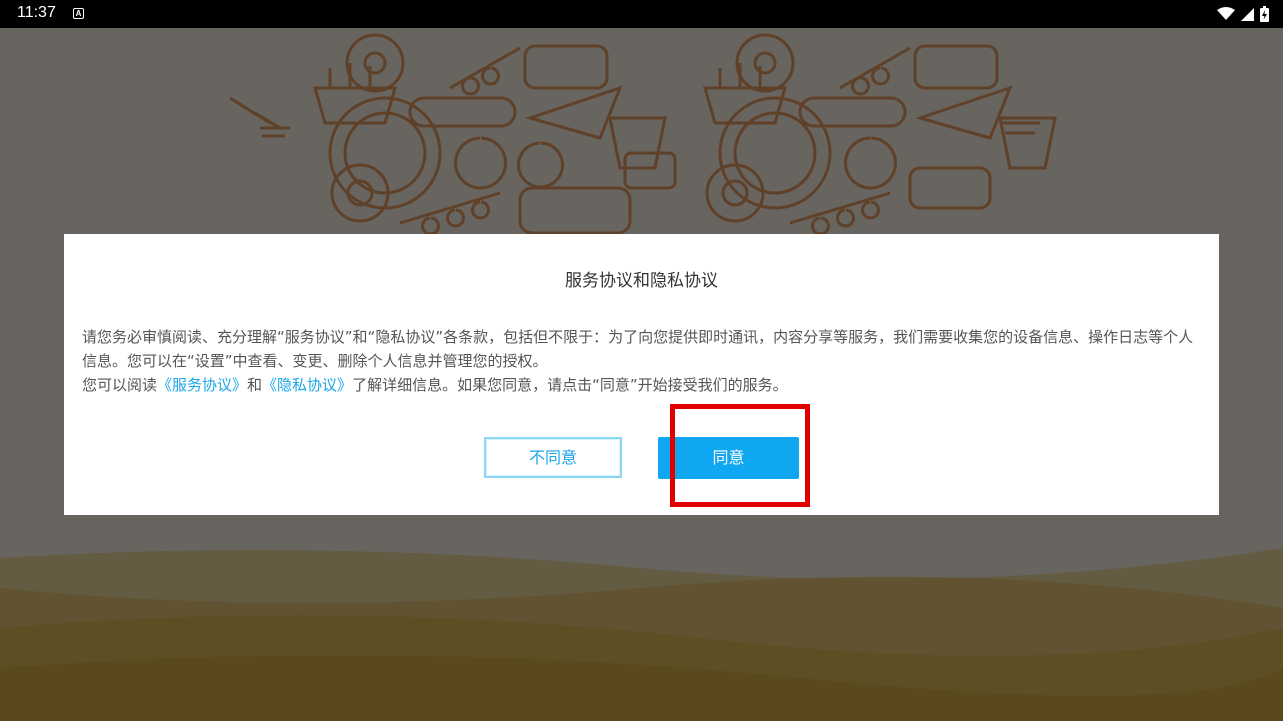 This screenshot has width=1283, height=721. I want to click on p2-prefix: 您可以阅读, so click(120, 385).